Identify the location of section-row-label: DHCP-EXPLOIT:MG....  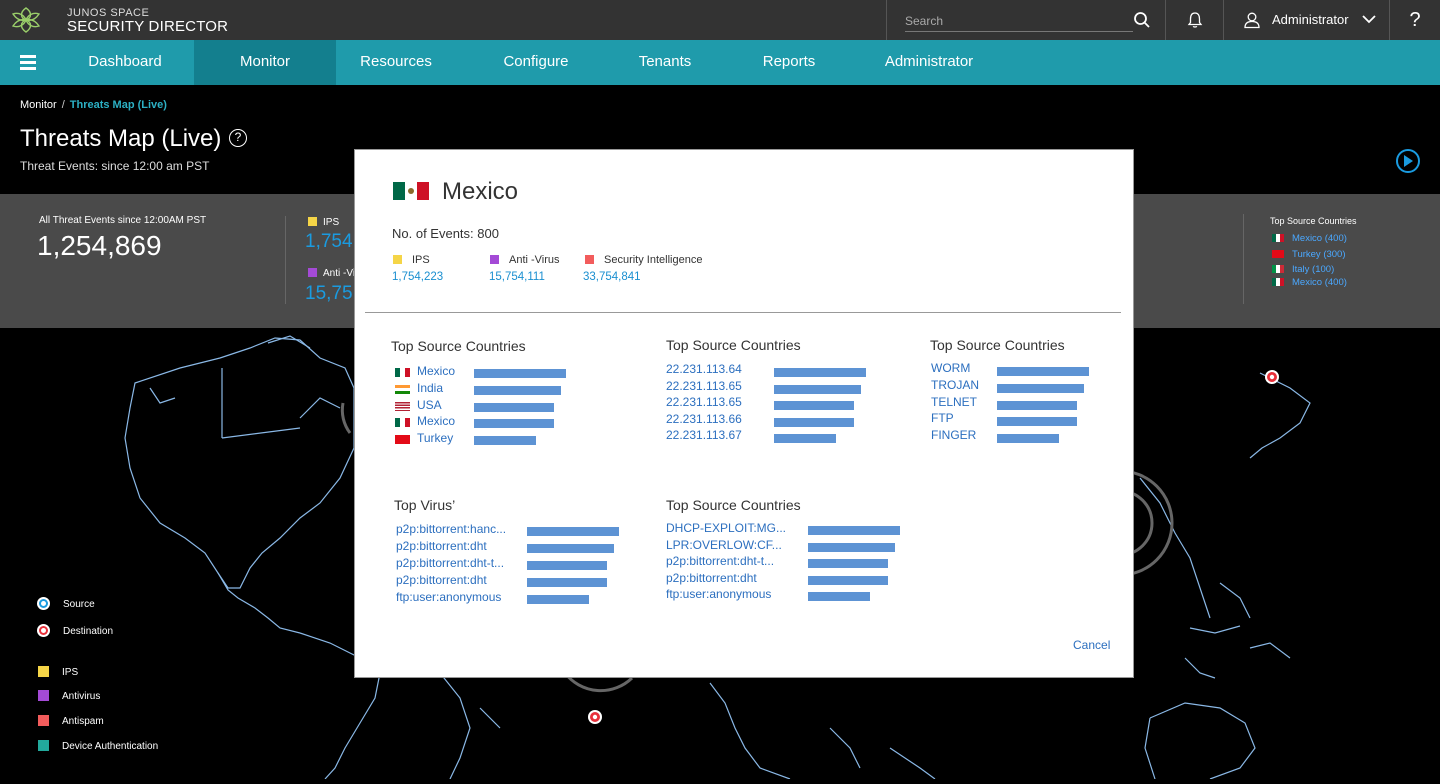
(726, 528).